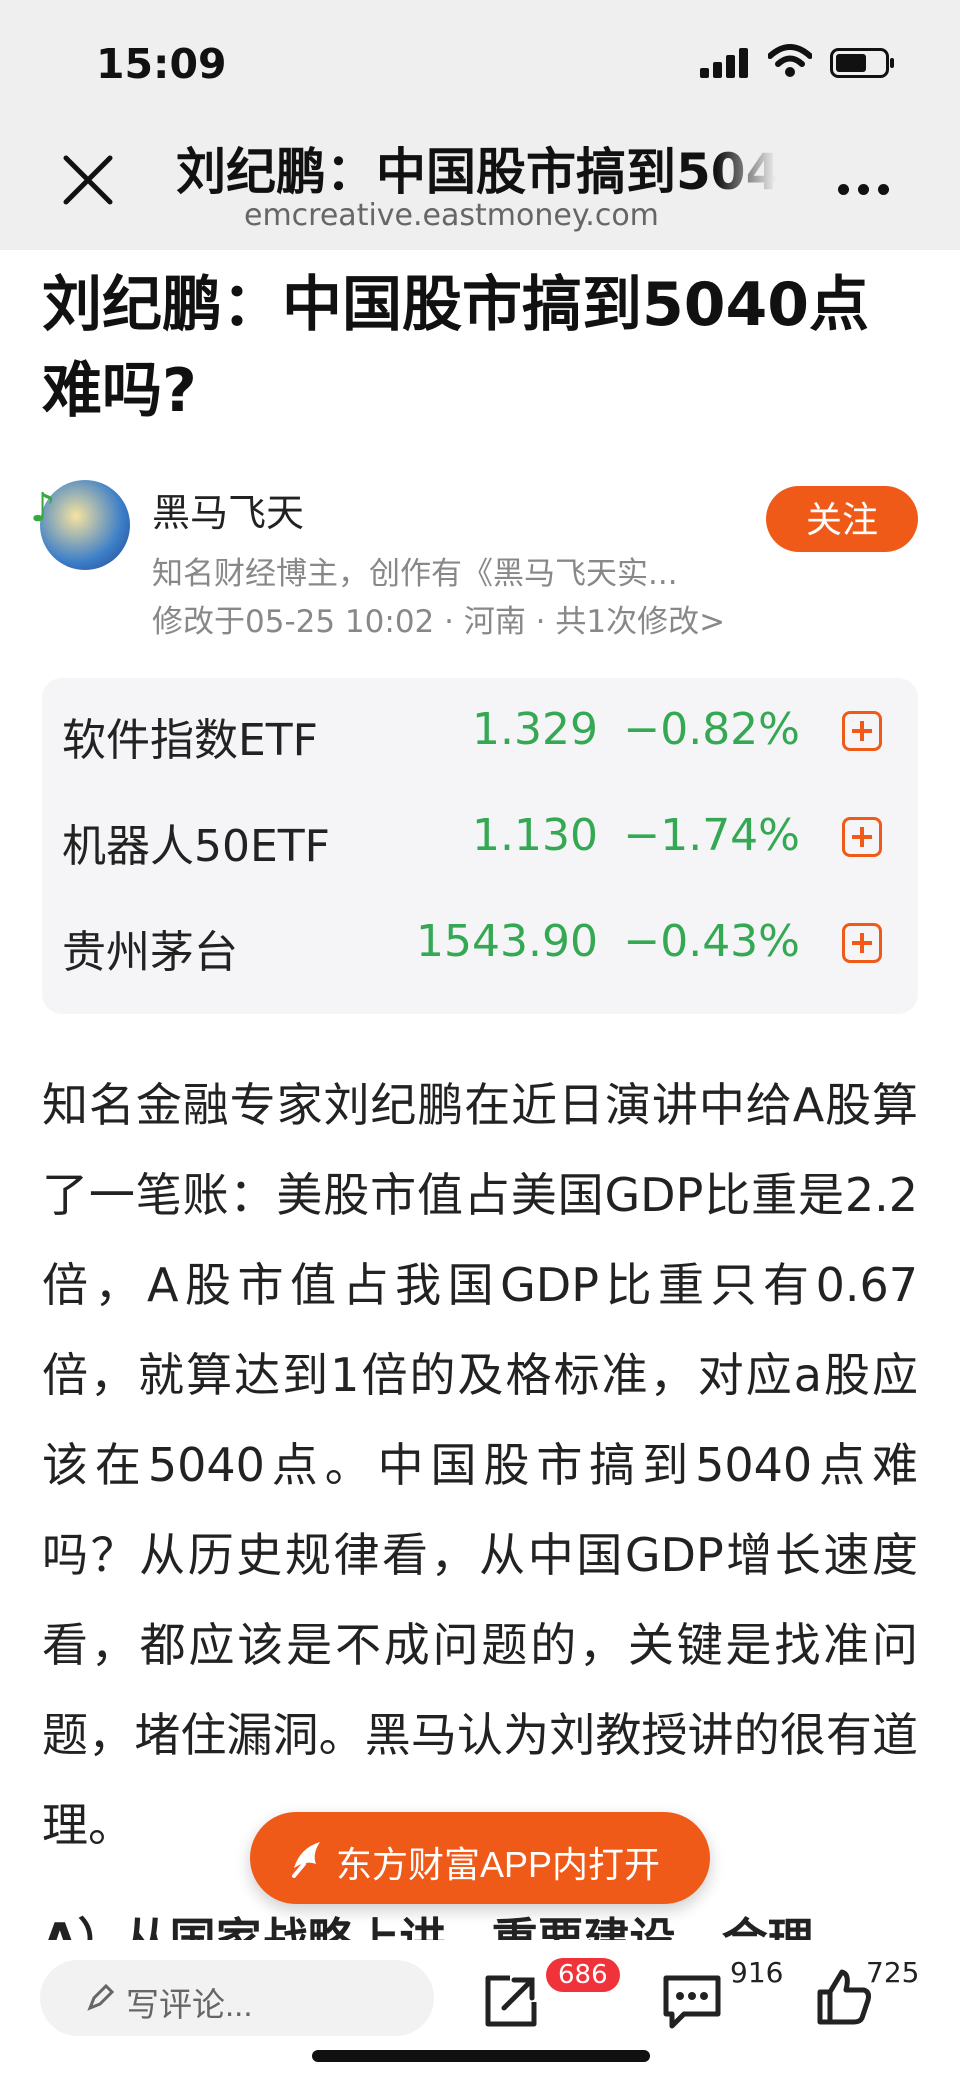  What do you see at coordinates (228, 509) in the screenshot?
I see `author-name: 黑马飞天` at bounding box center [228, 509].